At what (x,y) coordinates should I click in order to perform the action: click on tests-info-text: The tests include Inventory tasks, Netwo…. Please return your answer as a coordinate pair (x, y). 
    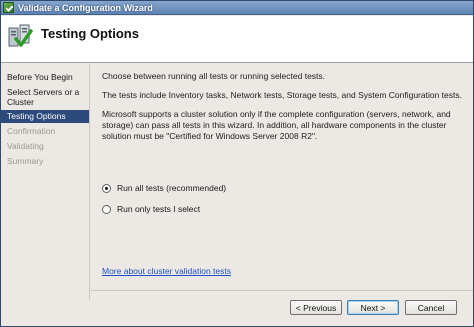
    Looking at the image, I should click on (282, 95).